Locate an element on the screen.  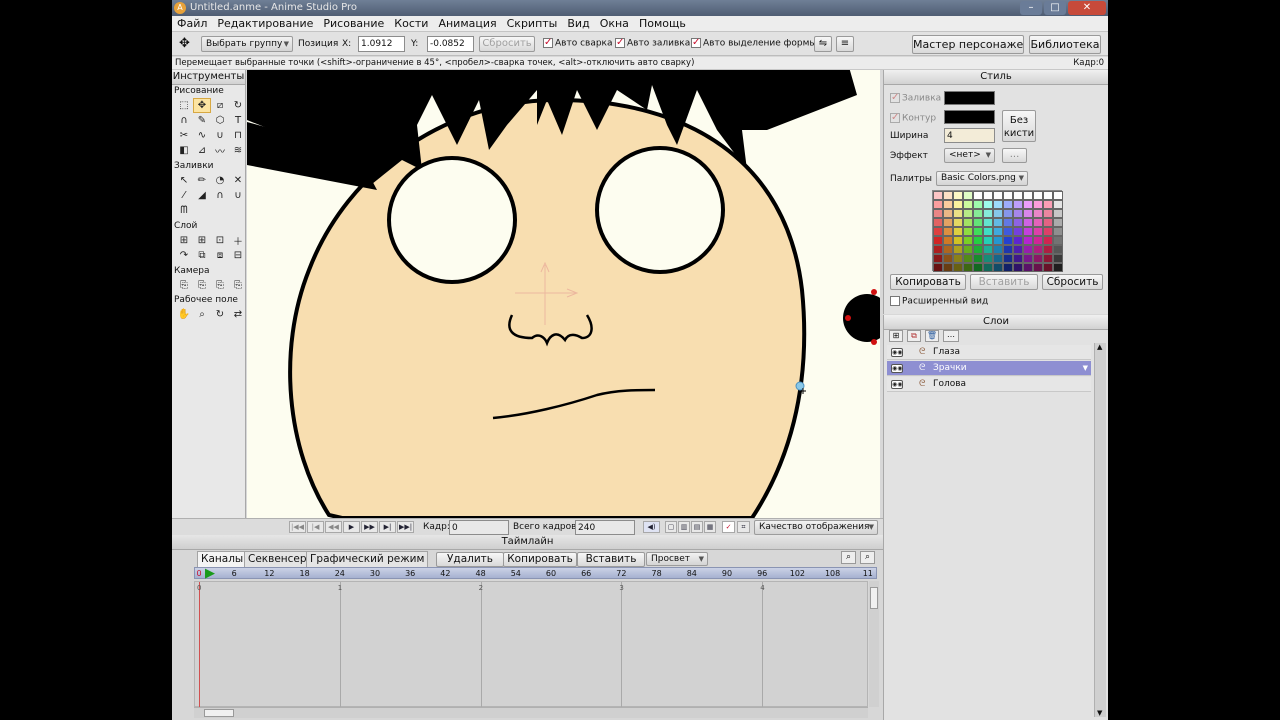
scale-points-icon: ⧄ is located at coordinates (220, 105).